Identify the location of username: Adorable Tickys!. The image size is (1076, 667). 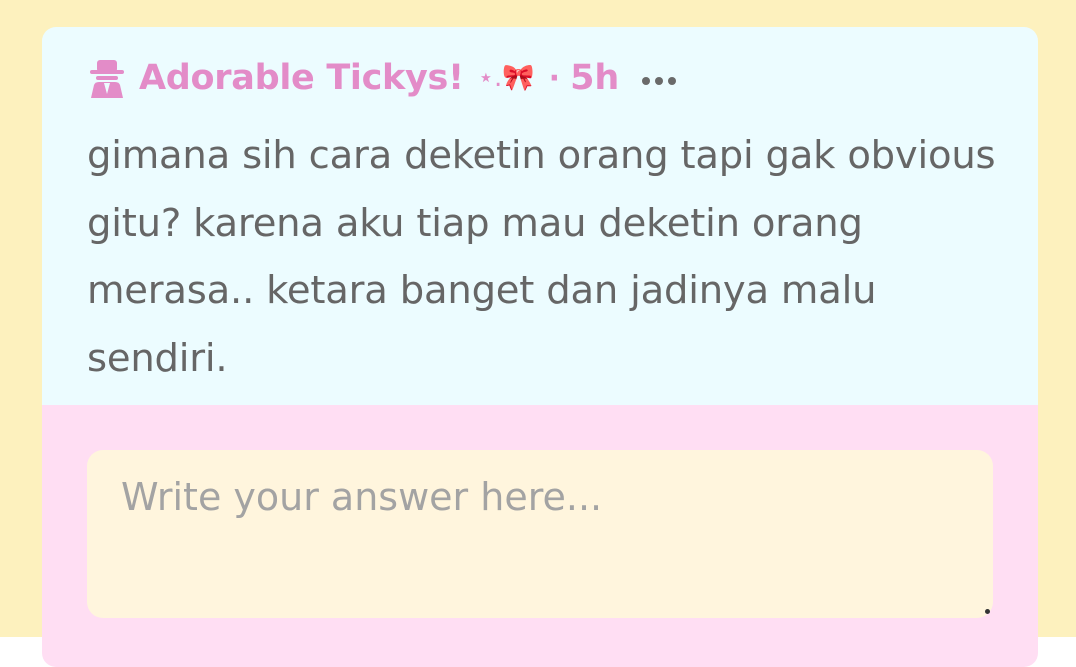
(301, 78).